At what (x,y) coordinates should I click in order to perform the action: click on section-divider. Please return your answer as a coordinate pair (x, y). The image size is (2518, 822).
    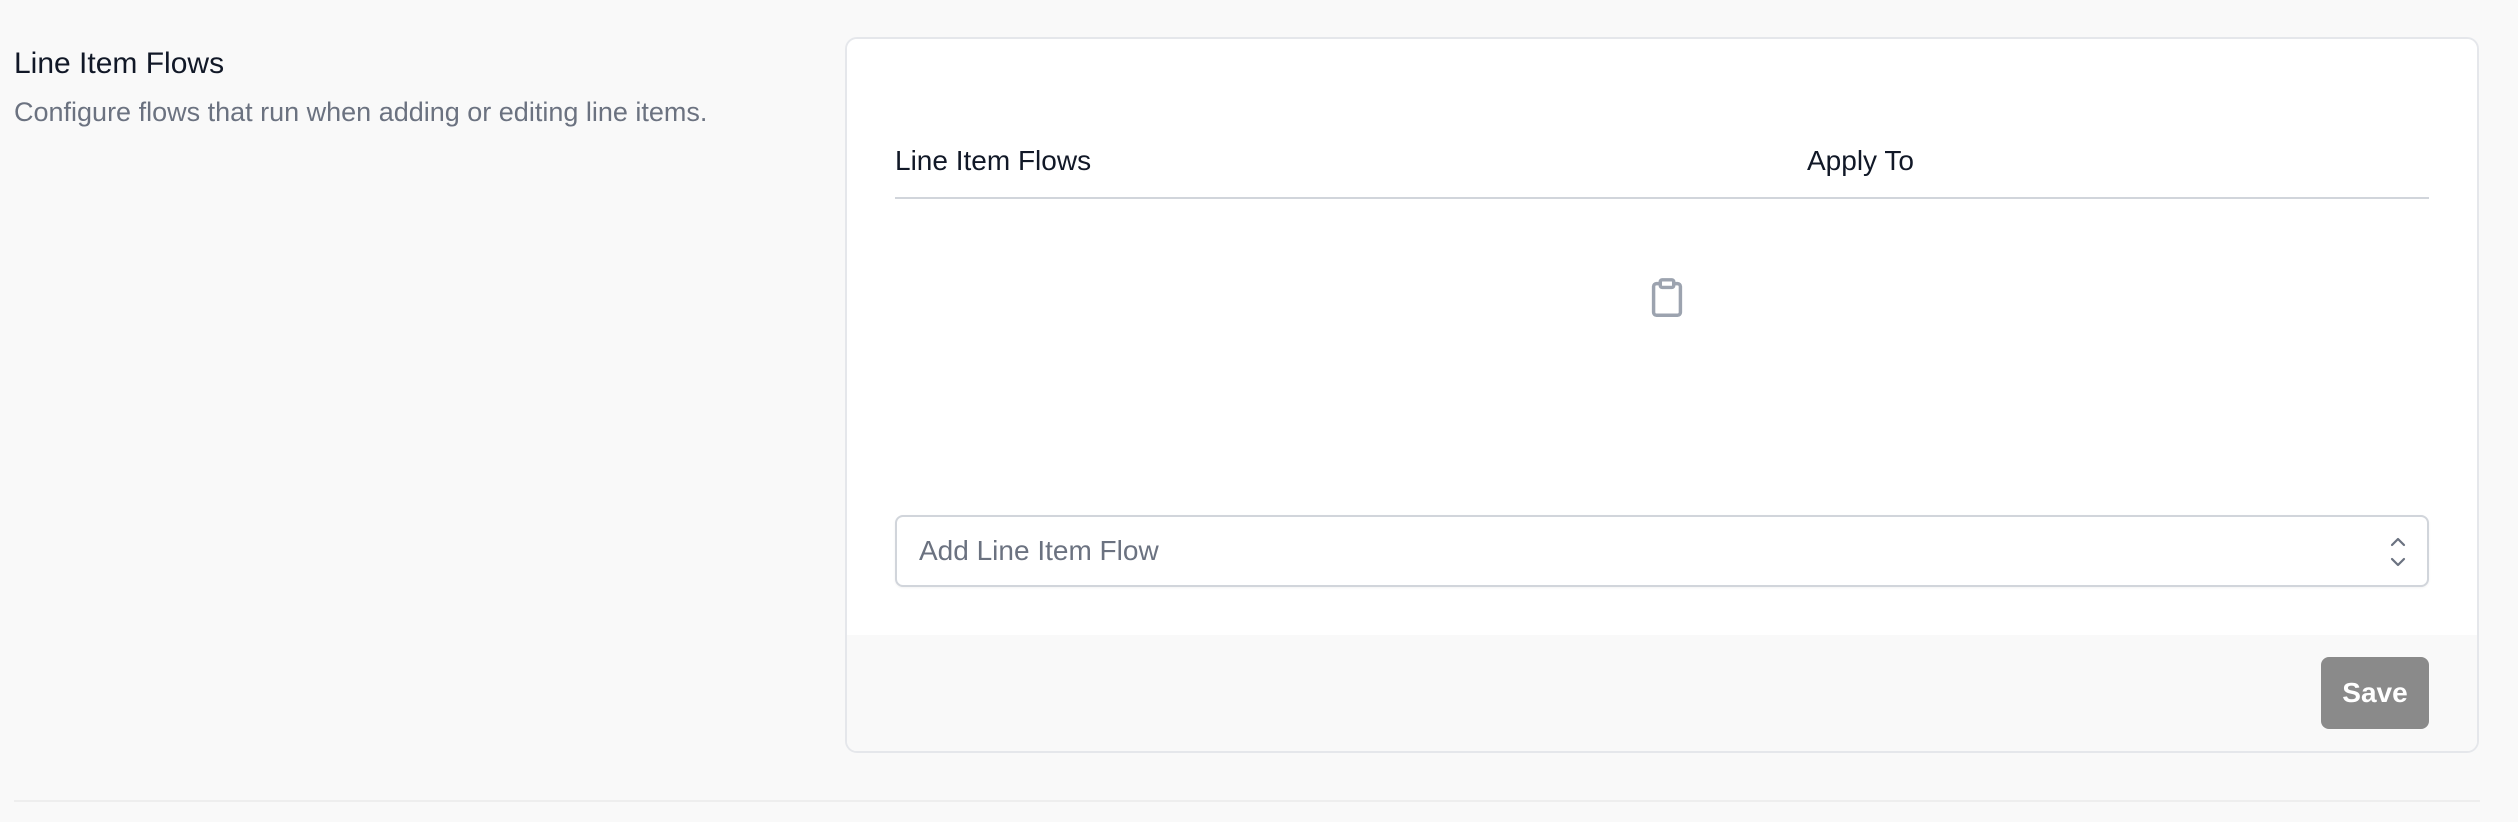
    Looking at the image, I should click on (1247, 801).